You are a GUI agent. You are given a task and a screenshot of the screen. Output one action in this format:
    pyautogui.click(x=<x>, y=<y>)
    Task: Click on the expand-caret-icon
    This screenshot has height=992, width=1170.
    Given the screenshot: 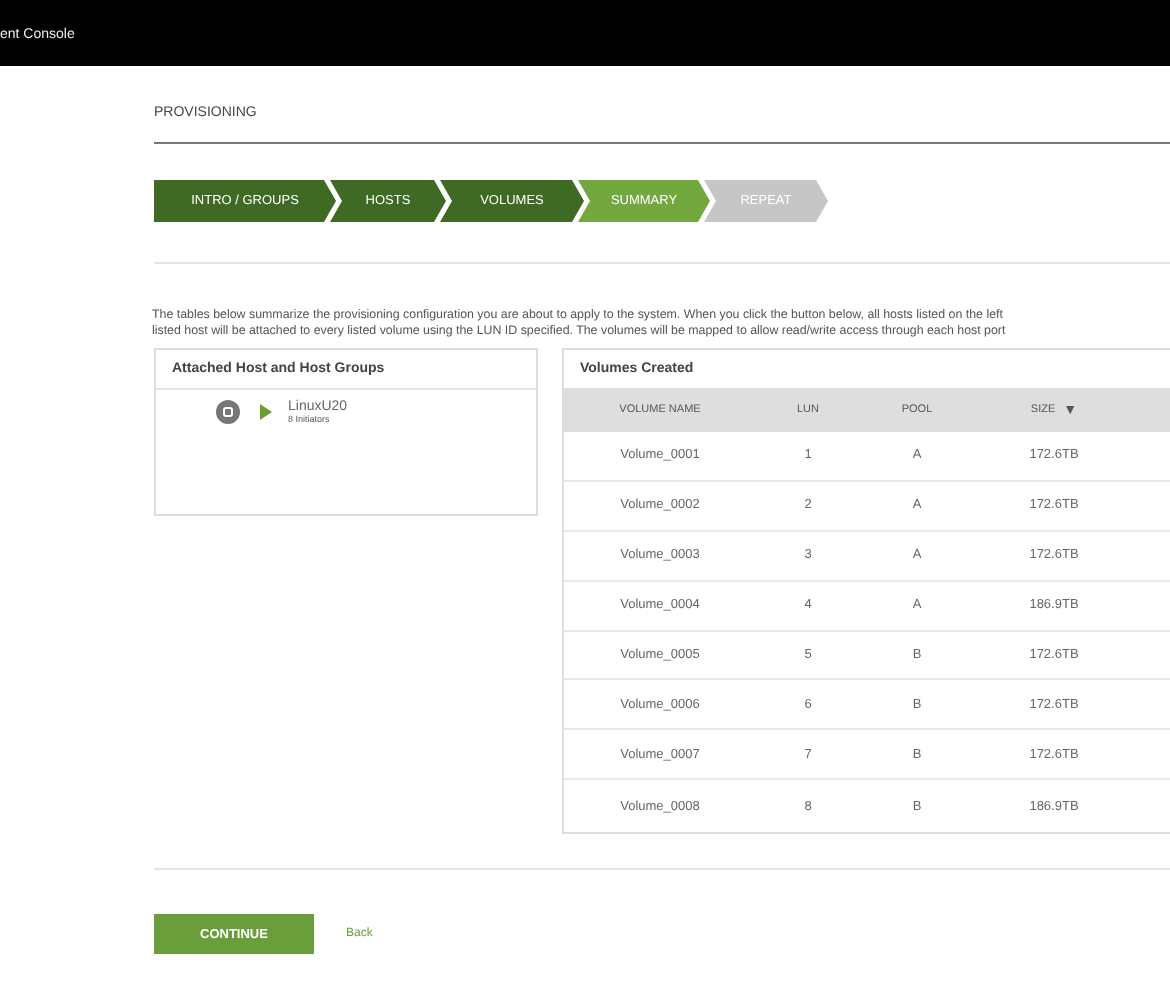 What is the action you would take?
    pyautogui.click(x=266, y=412)
    